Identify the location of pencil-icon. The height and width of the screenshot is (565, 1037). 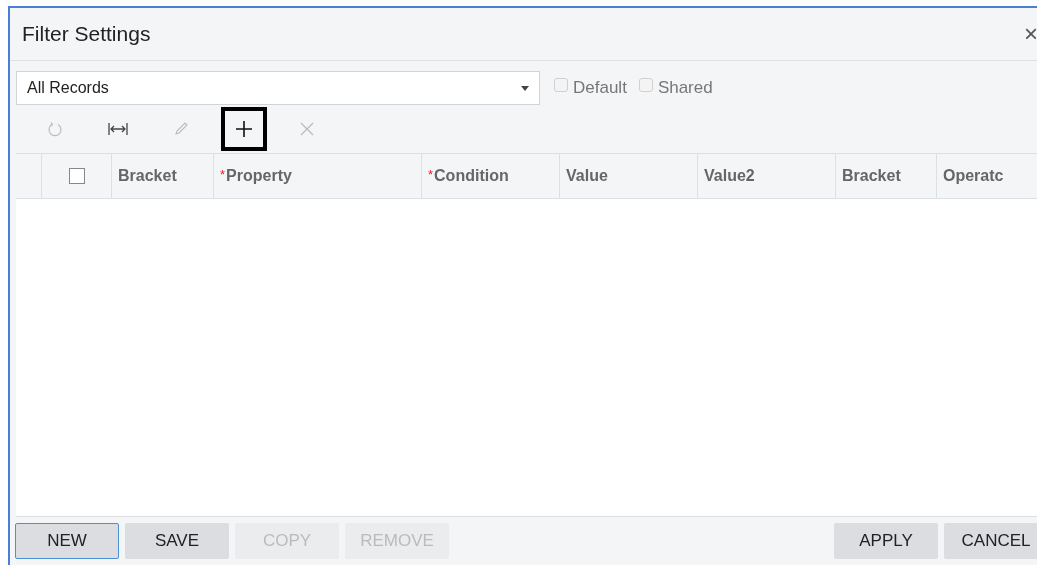
(181, 129).